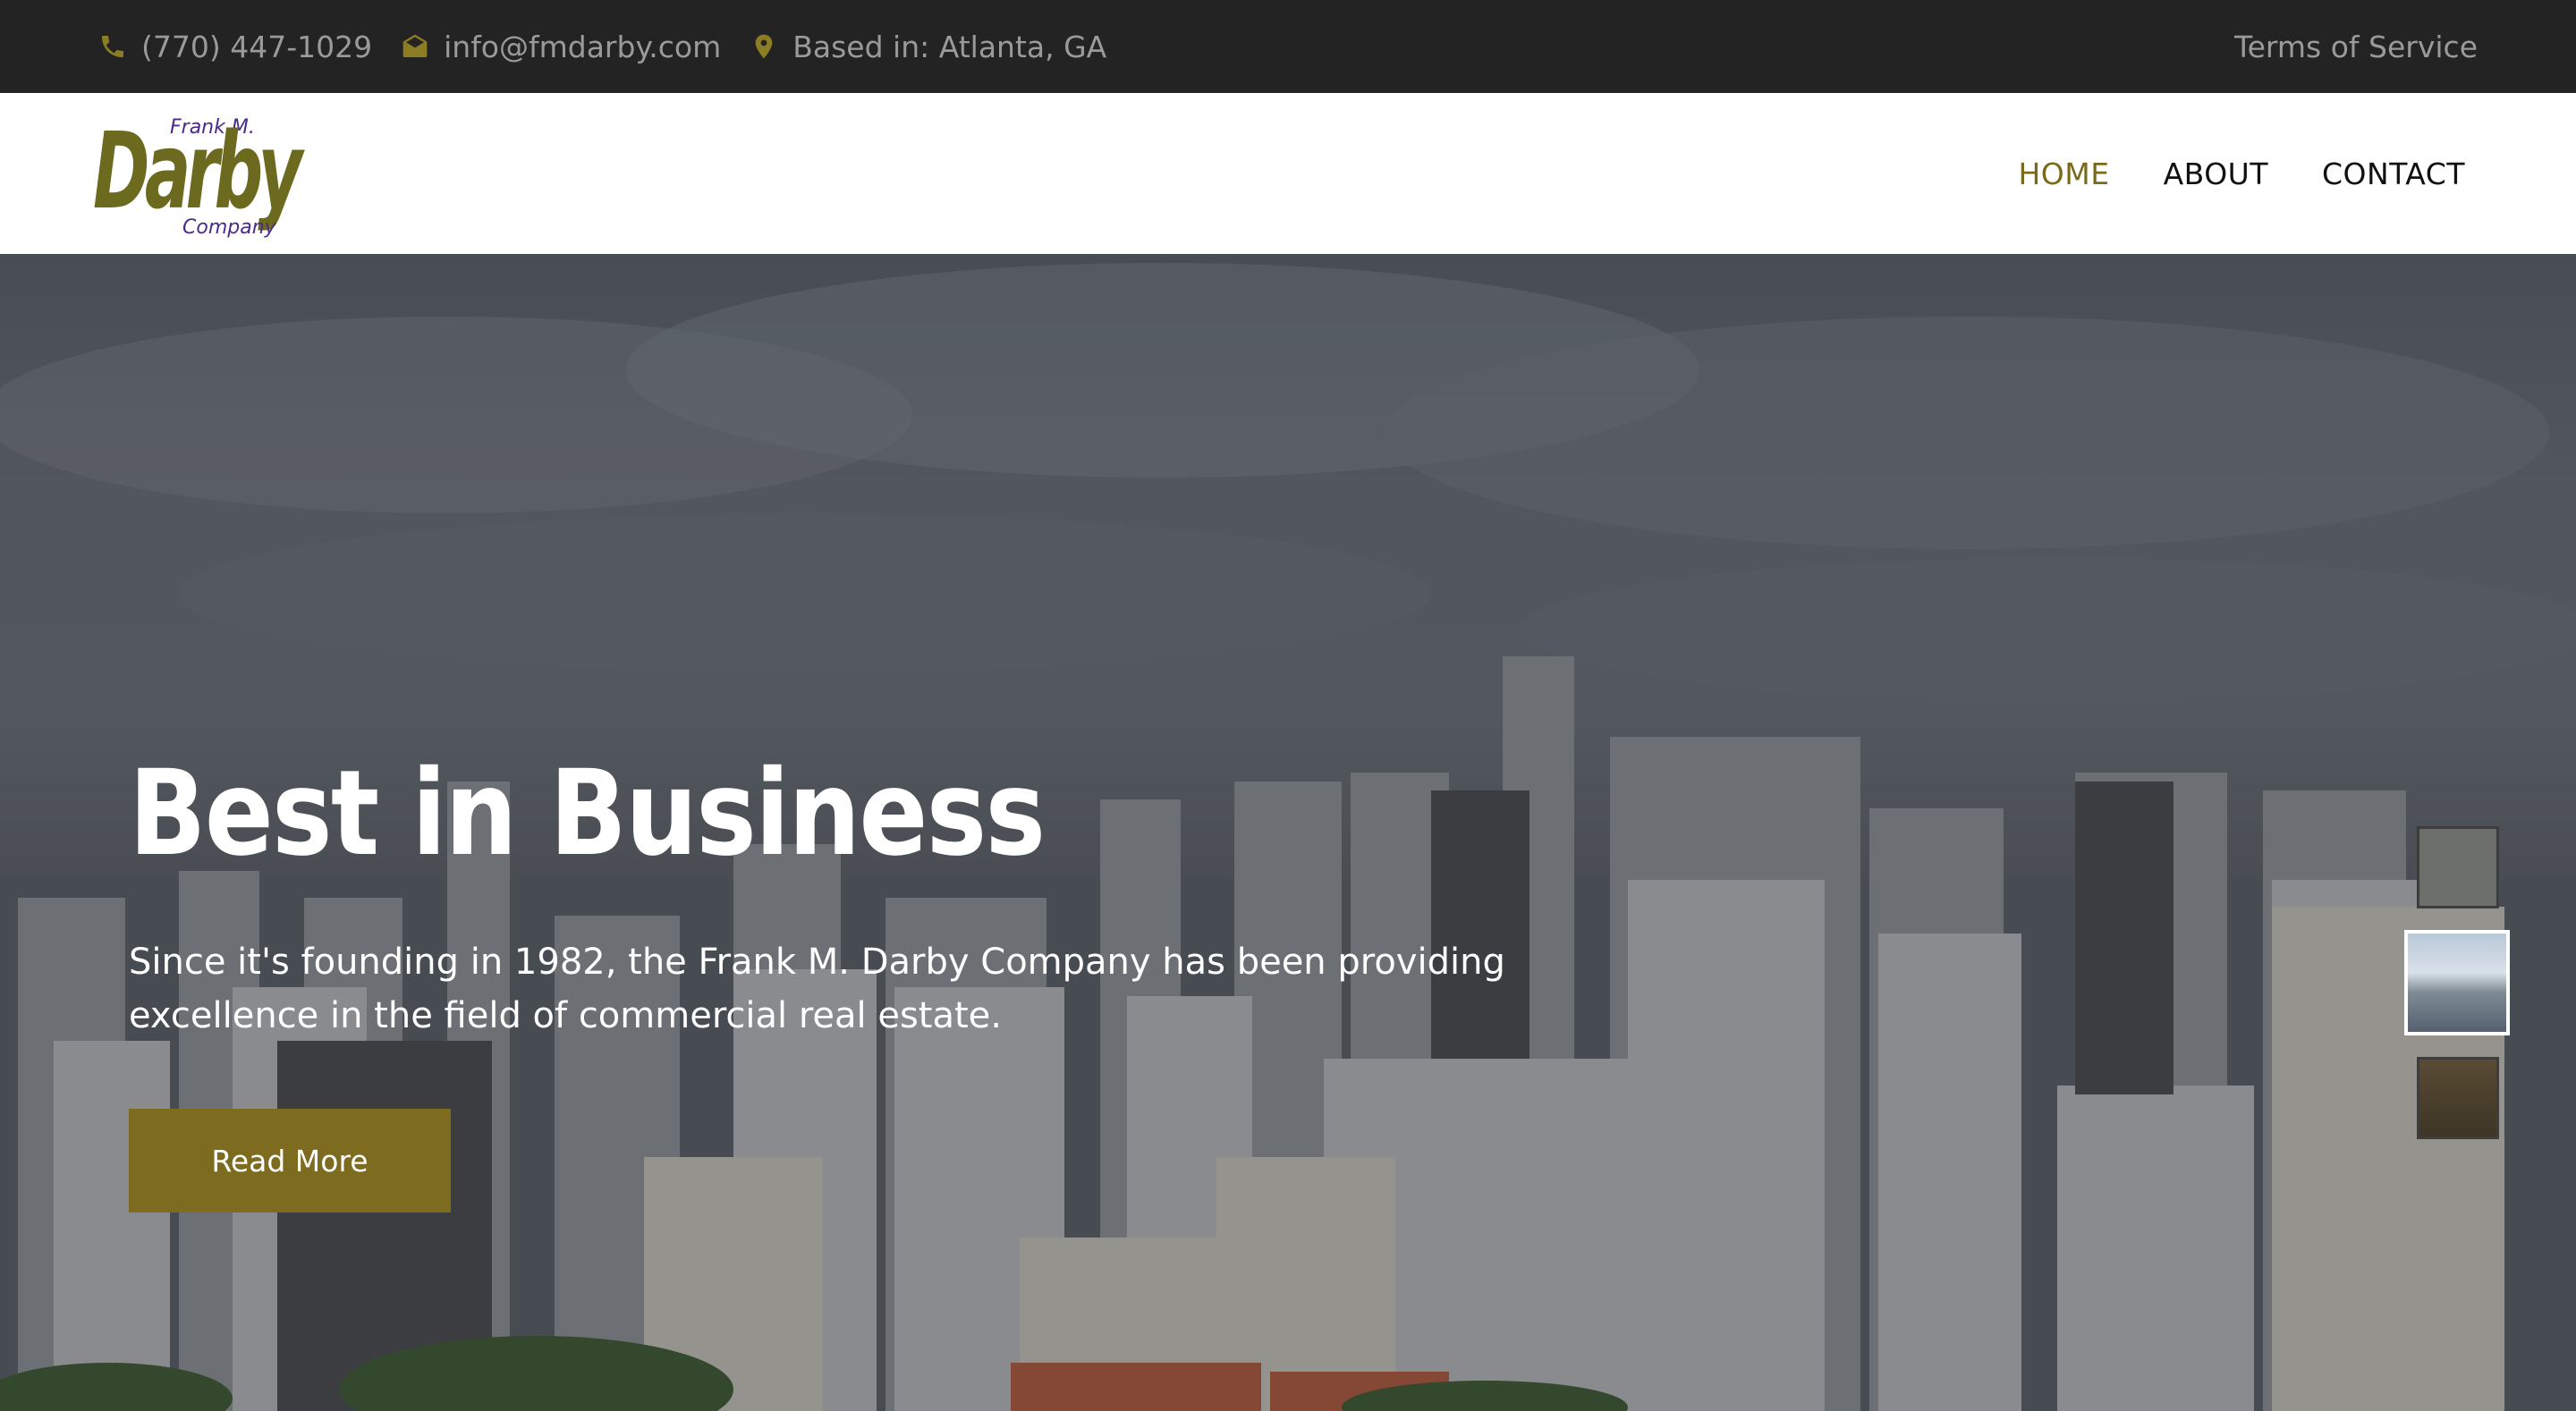 This screenshot has width=2576, height=1411. Describe the element at coordinates (112, 46) in the screenshot. I see `phone-icon` at that location.